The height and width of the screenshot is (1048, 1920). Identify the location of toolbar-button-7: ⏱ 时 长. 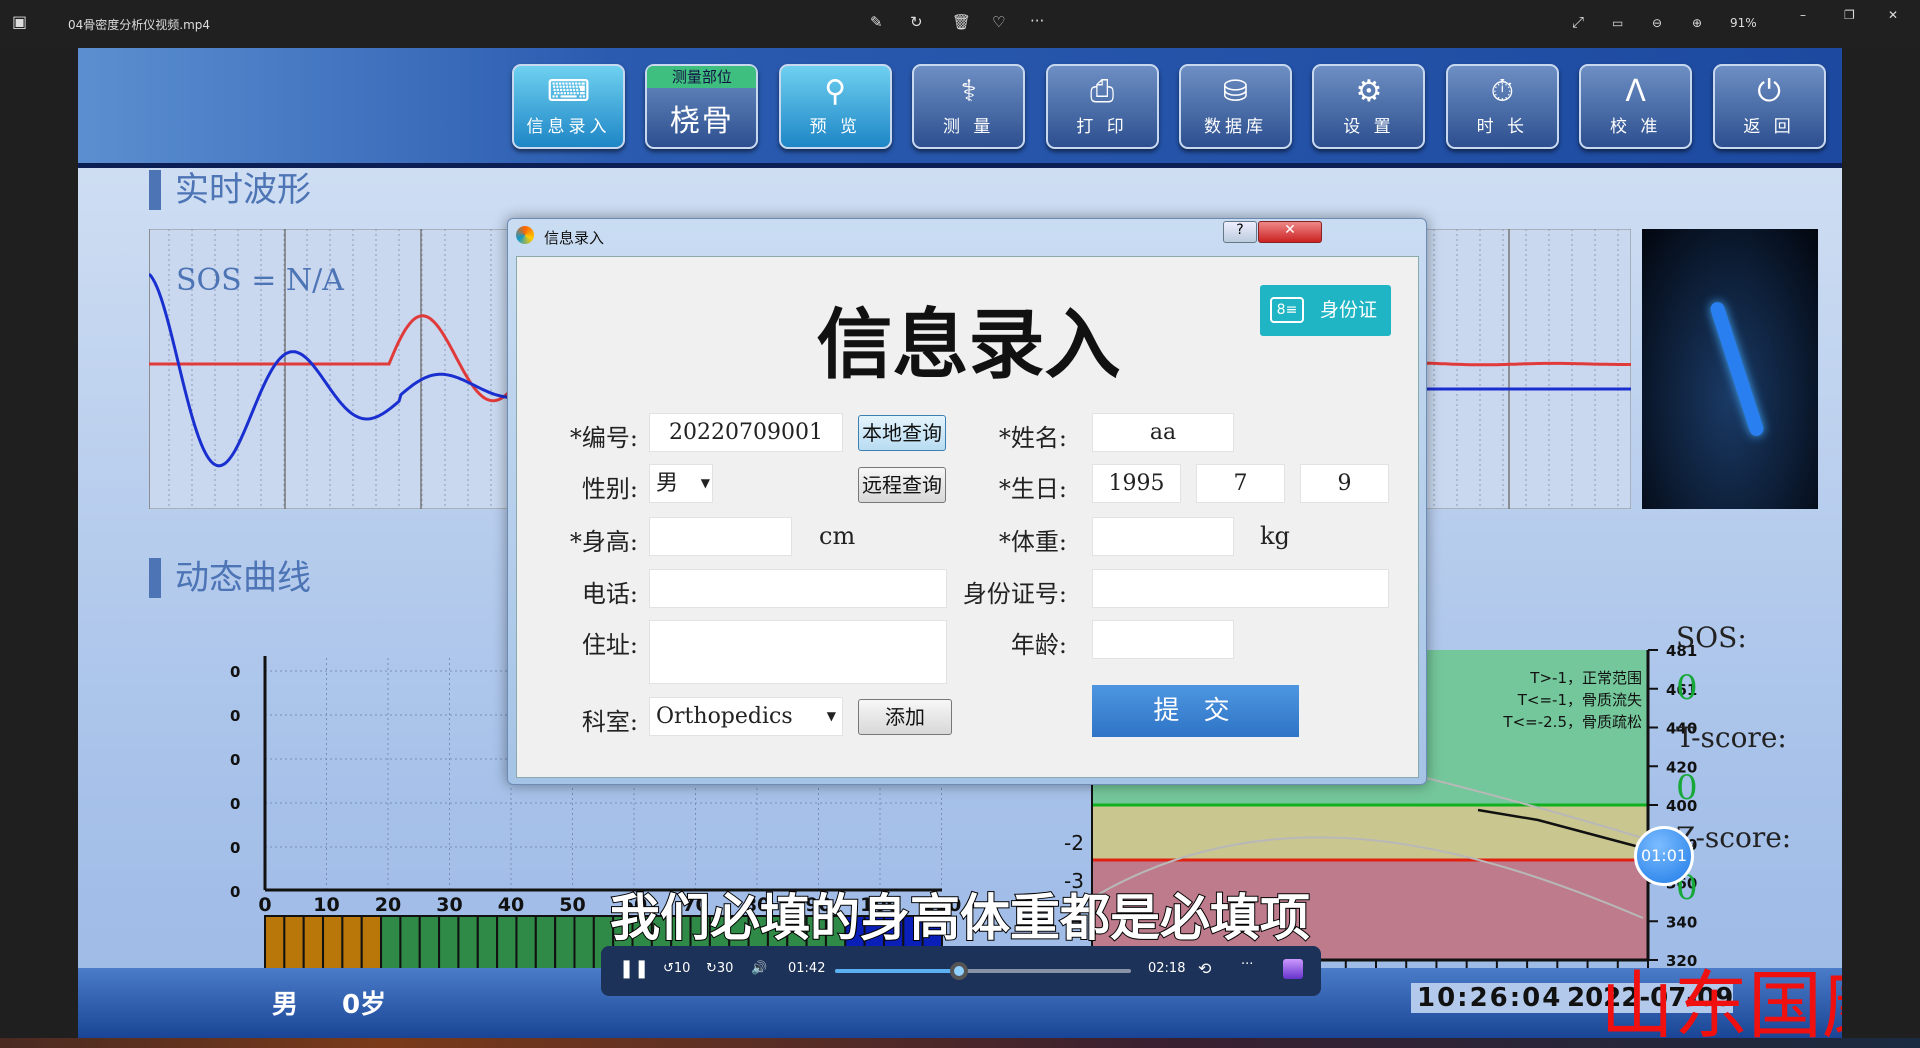
(1502, 106).